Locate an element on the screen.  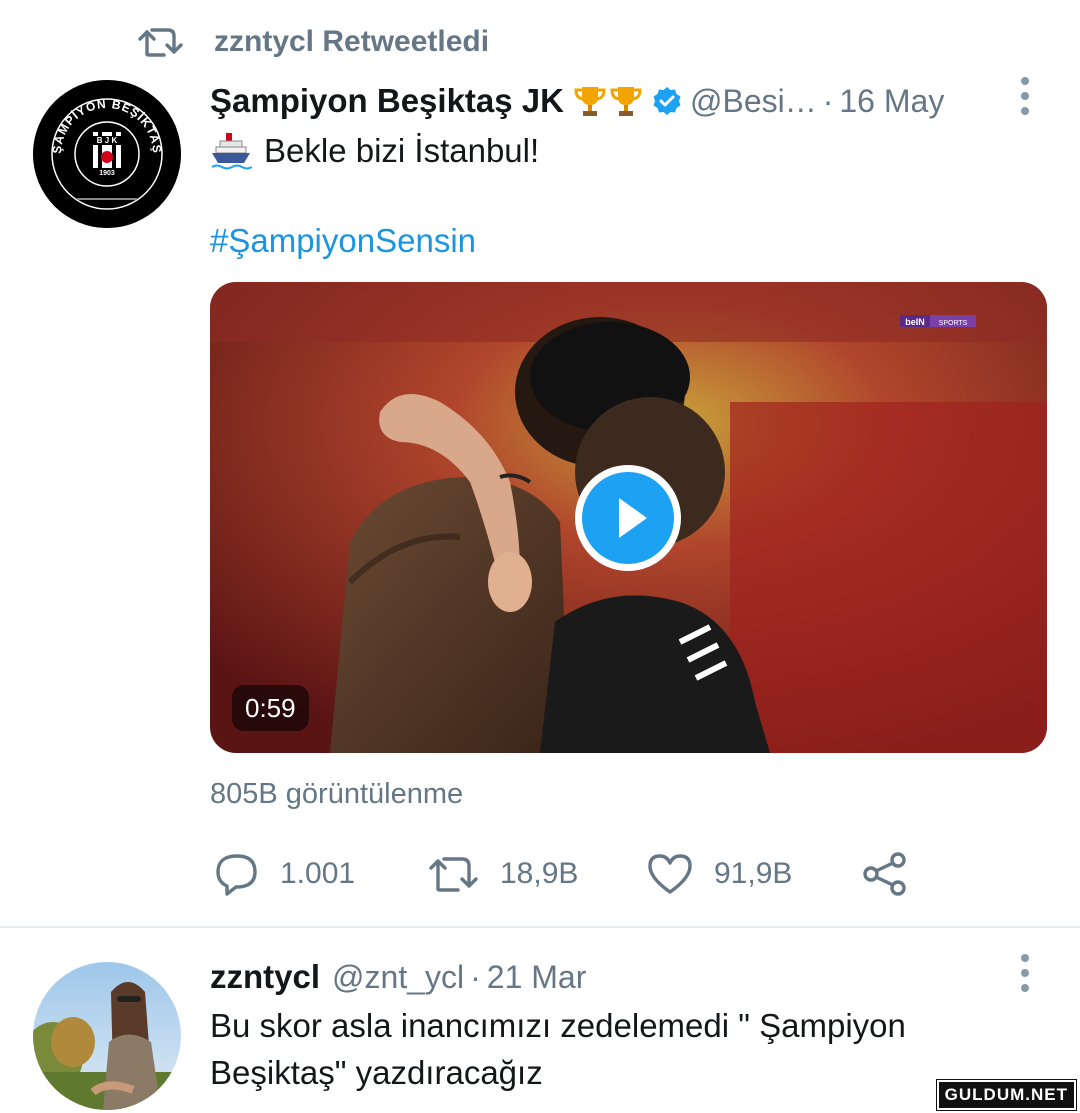
view-count: 805B görüntülenme is located at coordinates (337, 794).